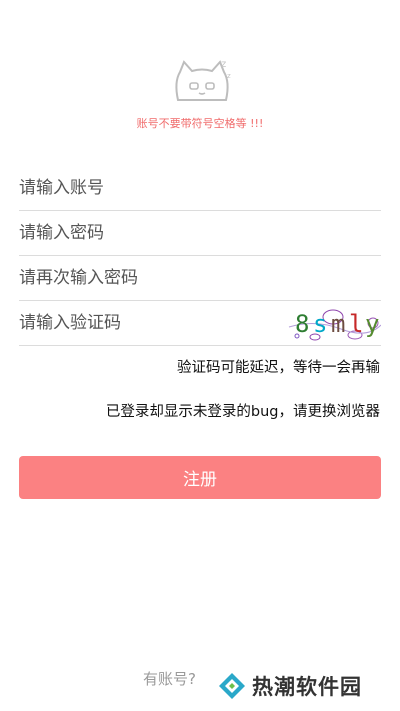  I want to click on captcha-image: 8 s m l y, so click(333, 323).